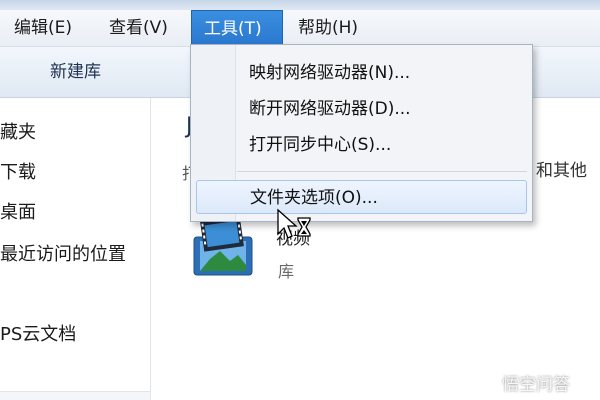 This screenshot has width=600, height=400. Describe the element at coordinates (75, 395) in the screenshot. I see `nav-pane-footer` at that location.